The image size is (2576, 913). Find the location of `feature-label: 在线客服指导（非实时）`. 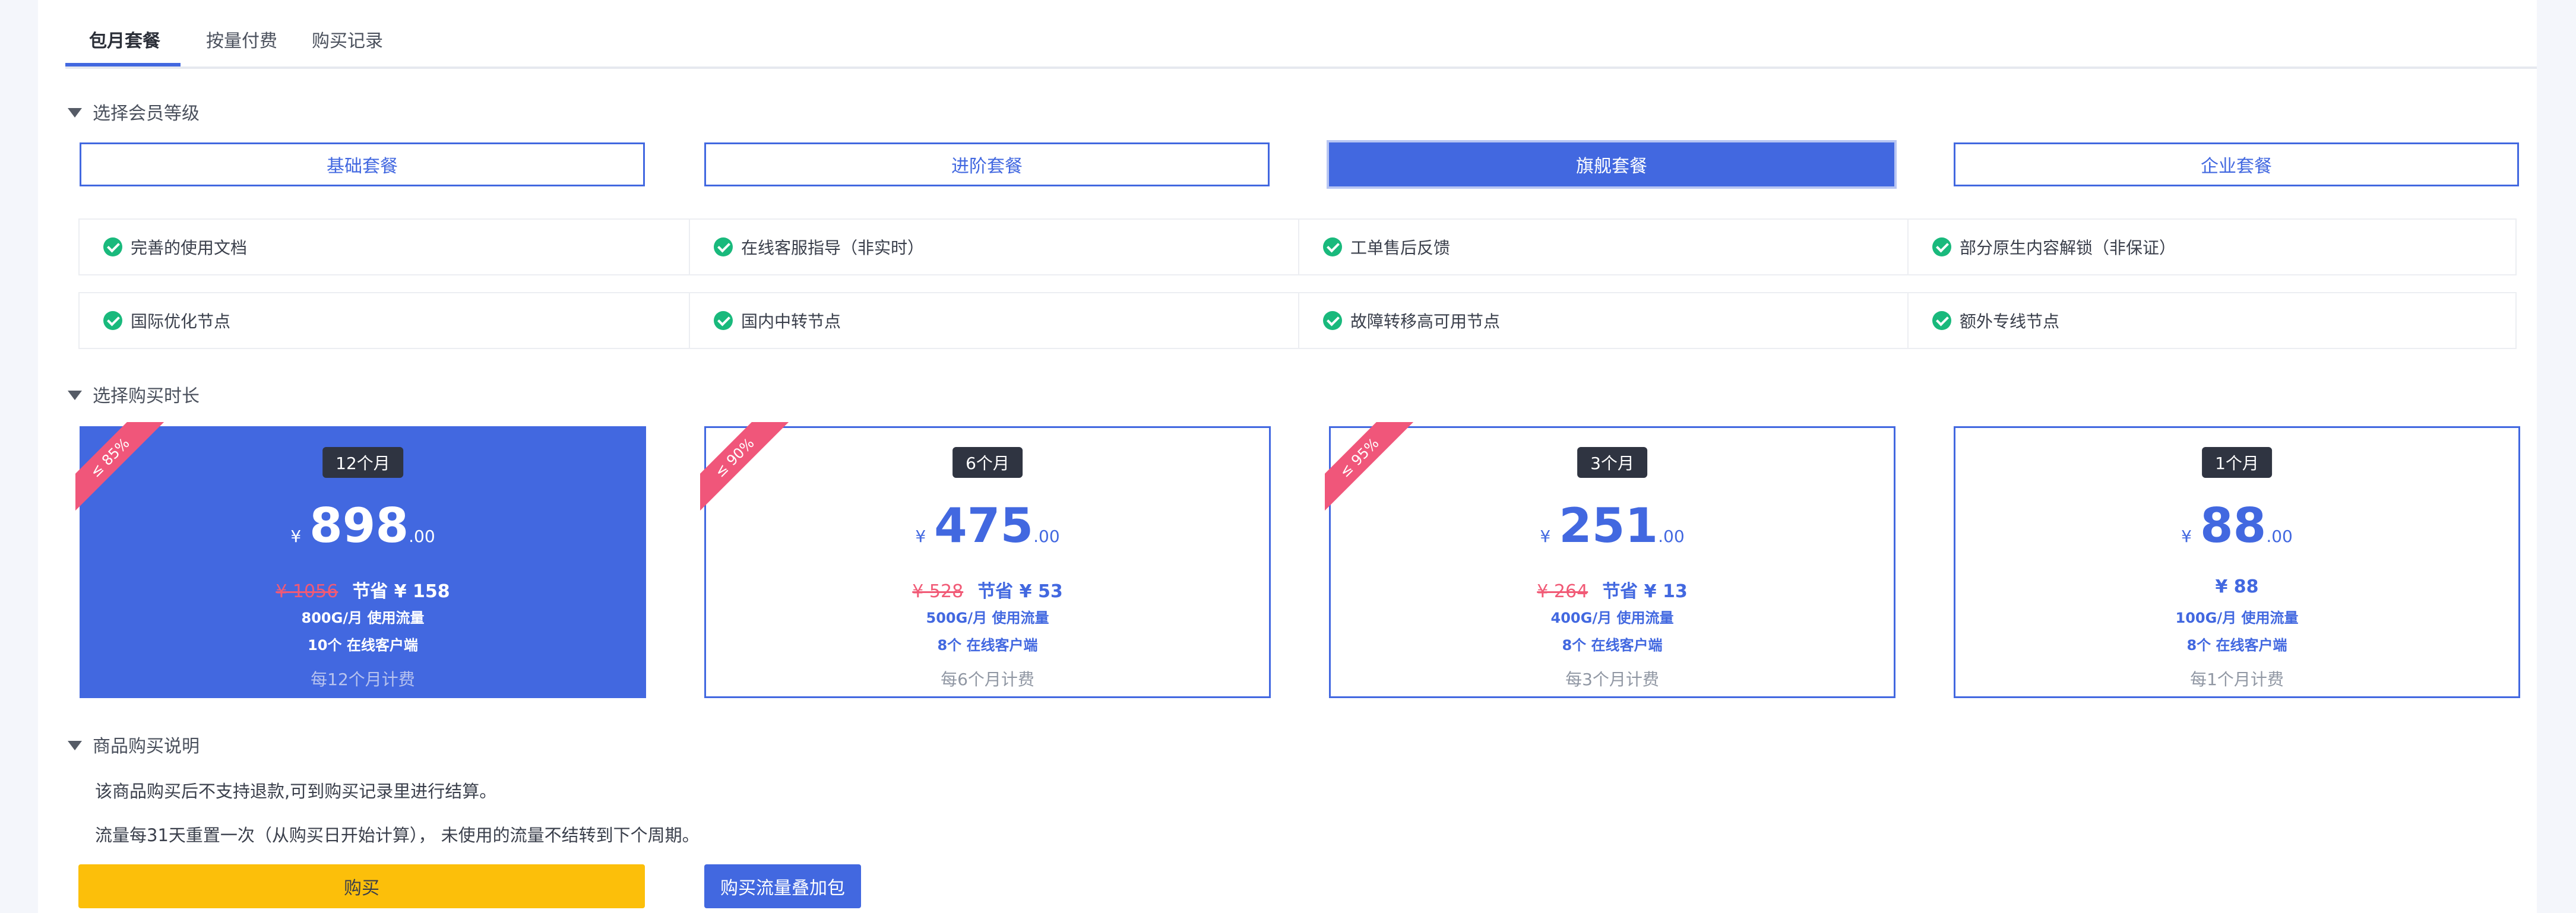

feature-label: 在线客服指导（非实时） is located at coordinates (833, 248).